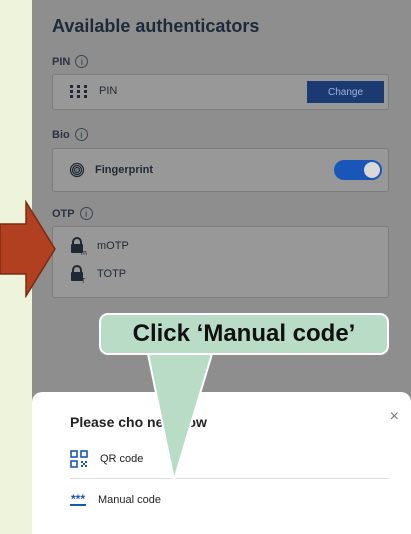 The height and width of the screenshot is (534, 411). I want to click on totp-label: TOTP, so click(112, 274).